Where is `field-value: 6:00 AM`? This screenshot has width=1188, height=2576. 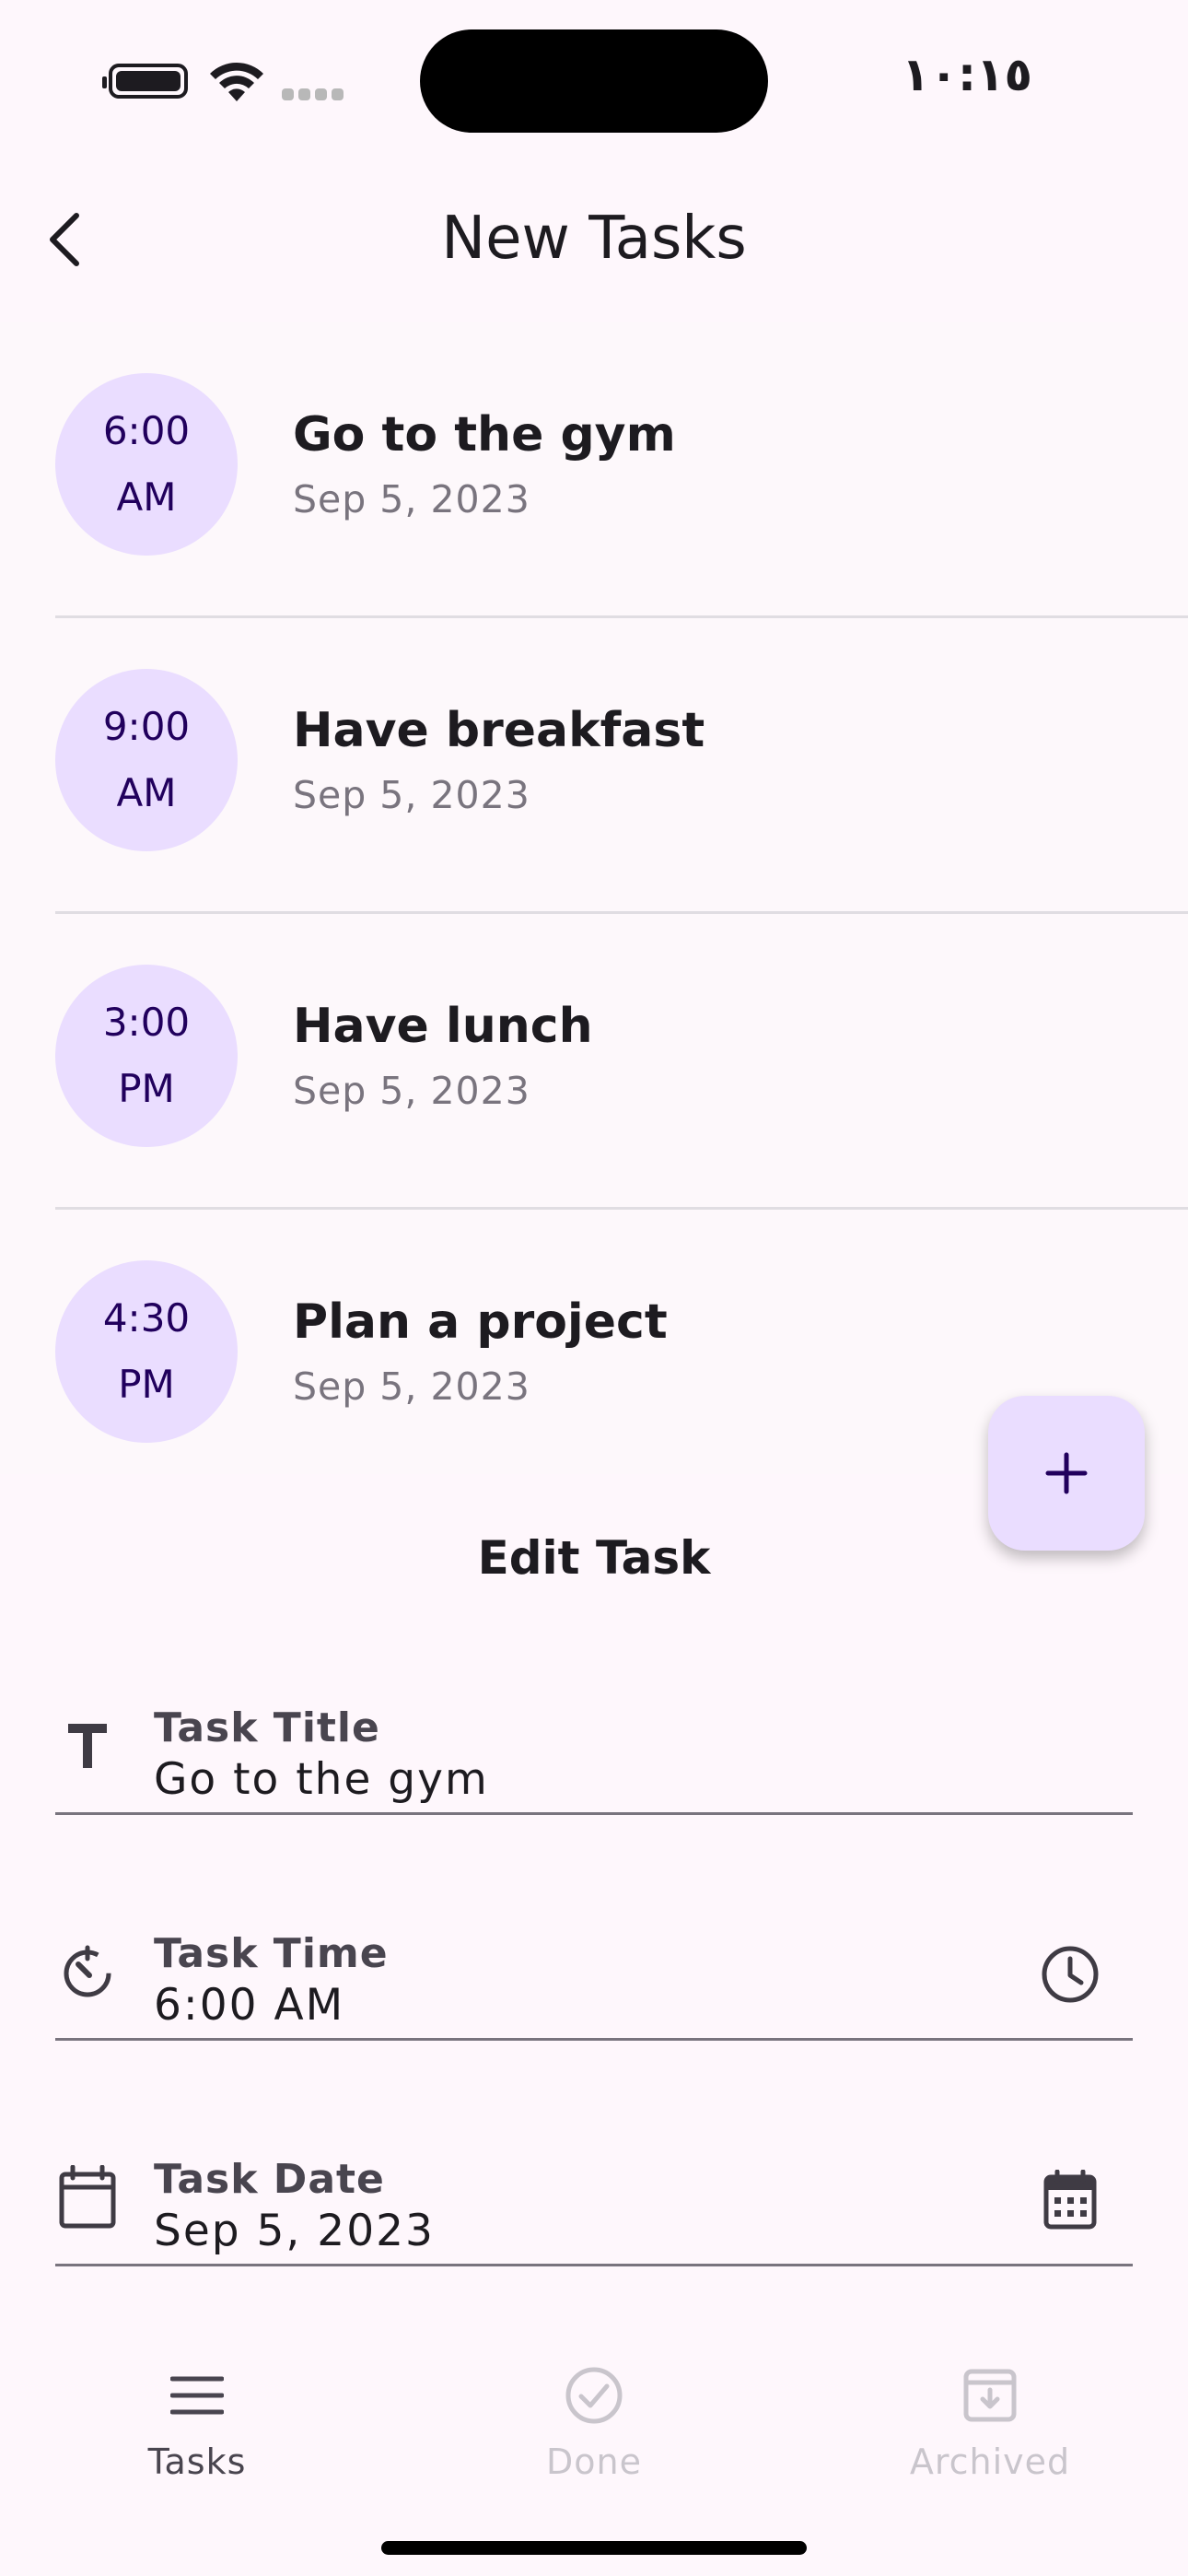 field-value: 6:00 AM is located at coordinates (249, 2005).